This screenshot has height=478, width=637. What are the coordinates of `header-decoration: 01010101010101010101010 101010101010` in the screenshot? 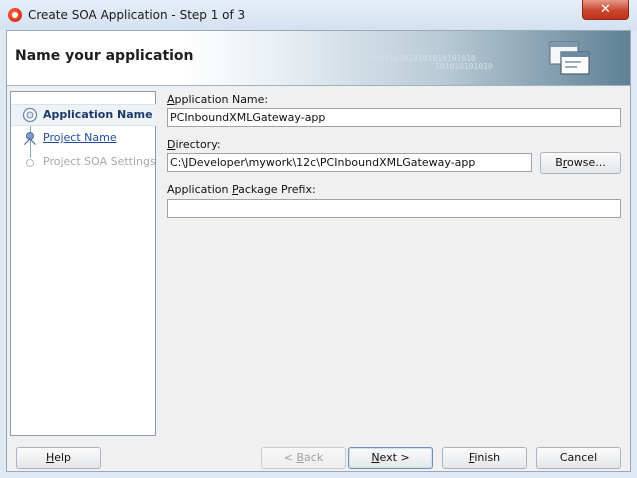 It's located at (429, 63).